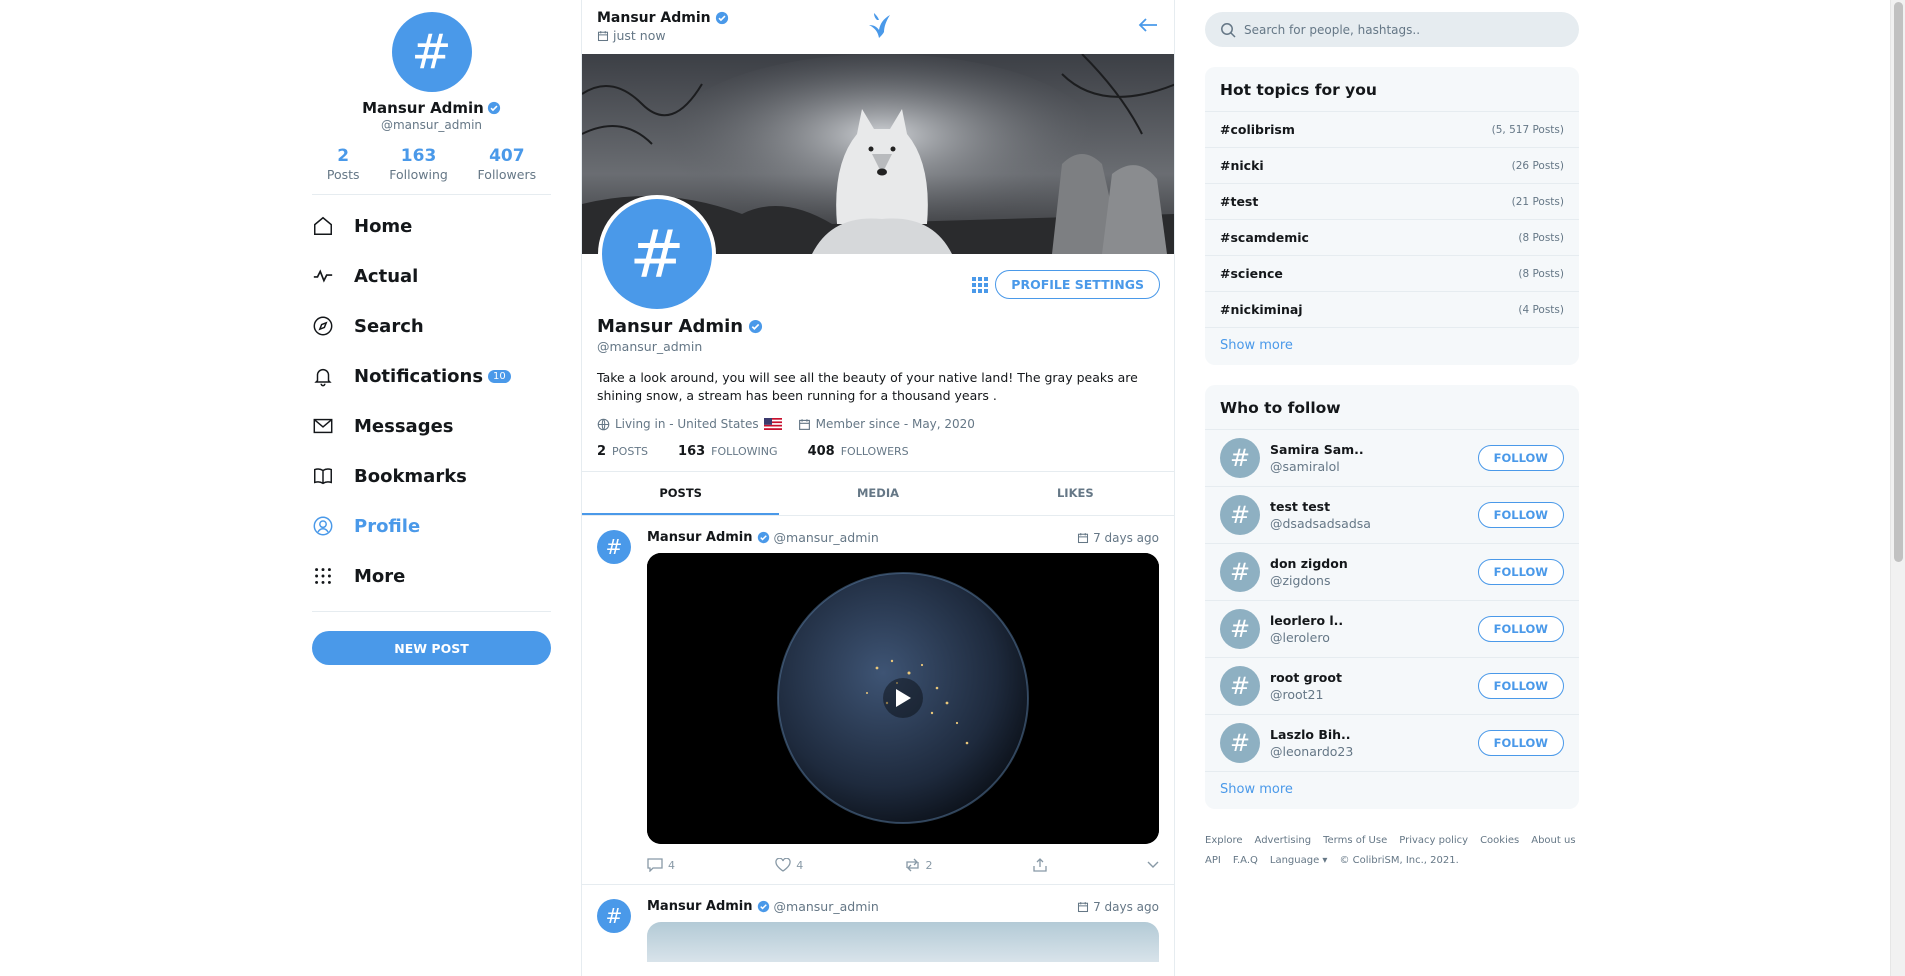 The width and height of the screenshot is (1905, 976). Describe the element at coordinates (603, 35) in the screenshot. I see `calendar-icon` at that location.